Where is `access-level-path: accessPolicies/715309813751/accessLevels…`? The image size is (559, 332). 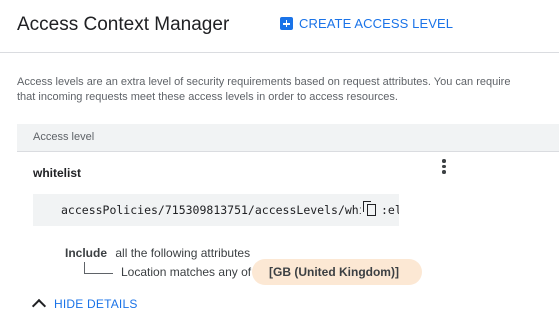
access-level-path: accessPolicies/715309813751/accessLevels… is located at coordinates (211, 210).